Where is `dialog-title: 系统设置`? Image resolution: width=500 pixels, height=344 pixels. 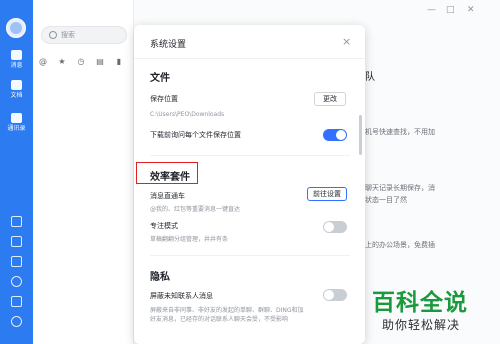
dialog-title: 系统设置 is located at coordinates (168, 45).